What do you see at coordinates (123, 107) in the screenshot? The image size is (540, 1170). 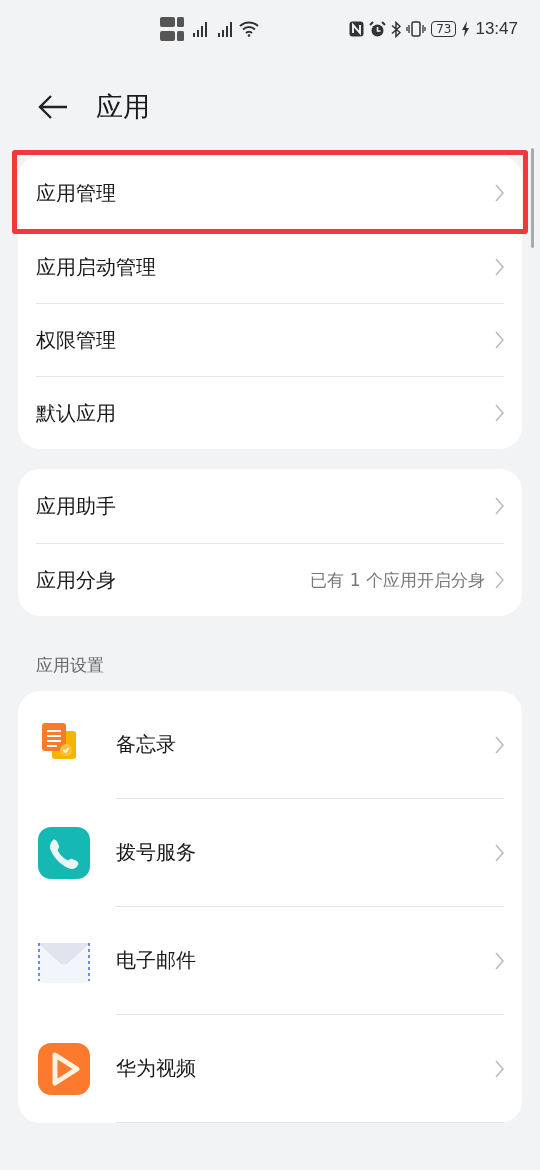 I see `page-title: 应用` at bounding box center [123, 107].